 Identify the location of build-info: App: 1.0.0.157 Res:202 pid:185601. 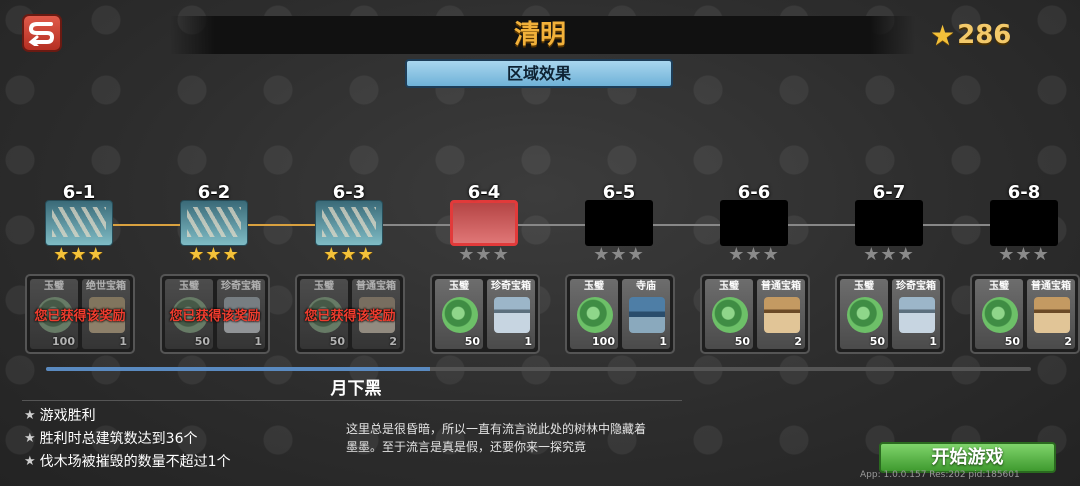
(940, 475).